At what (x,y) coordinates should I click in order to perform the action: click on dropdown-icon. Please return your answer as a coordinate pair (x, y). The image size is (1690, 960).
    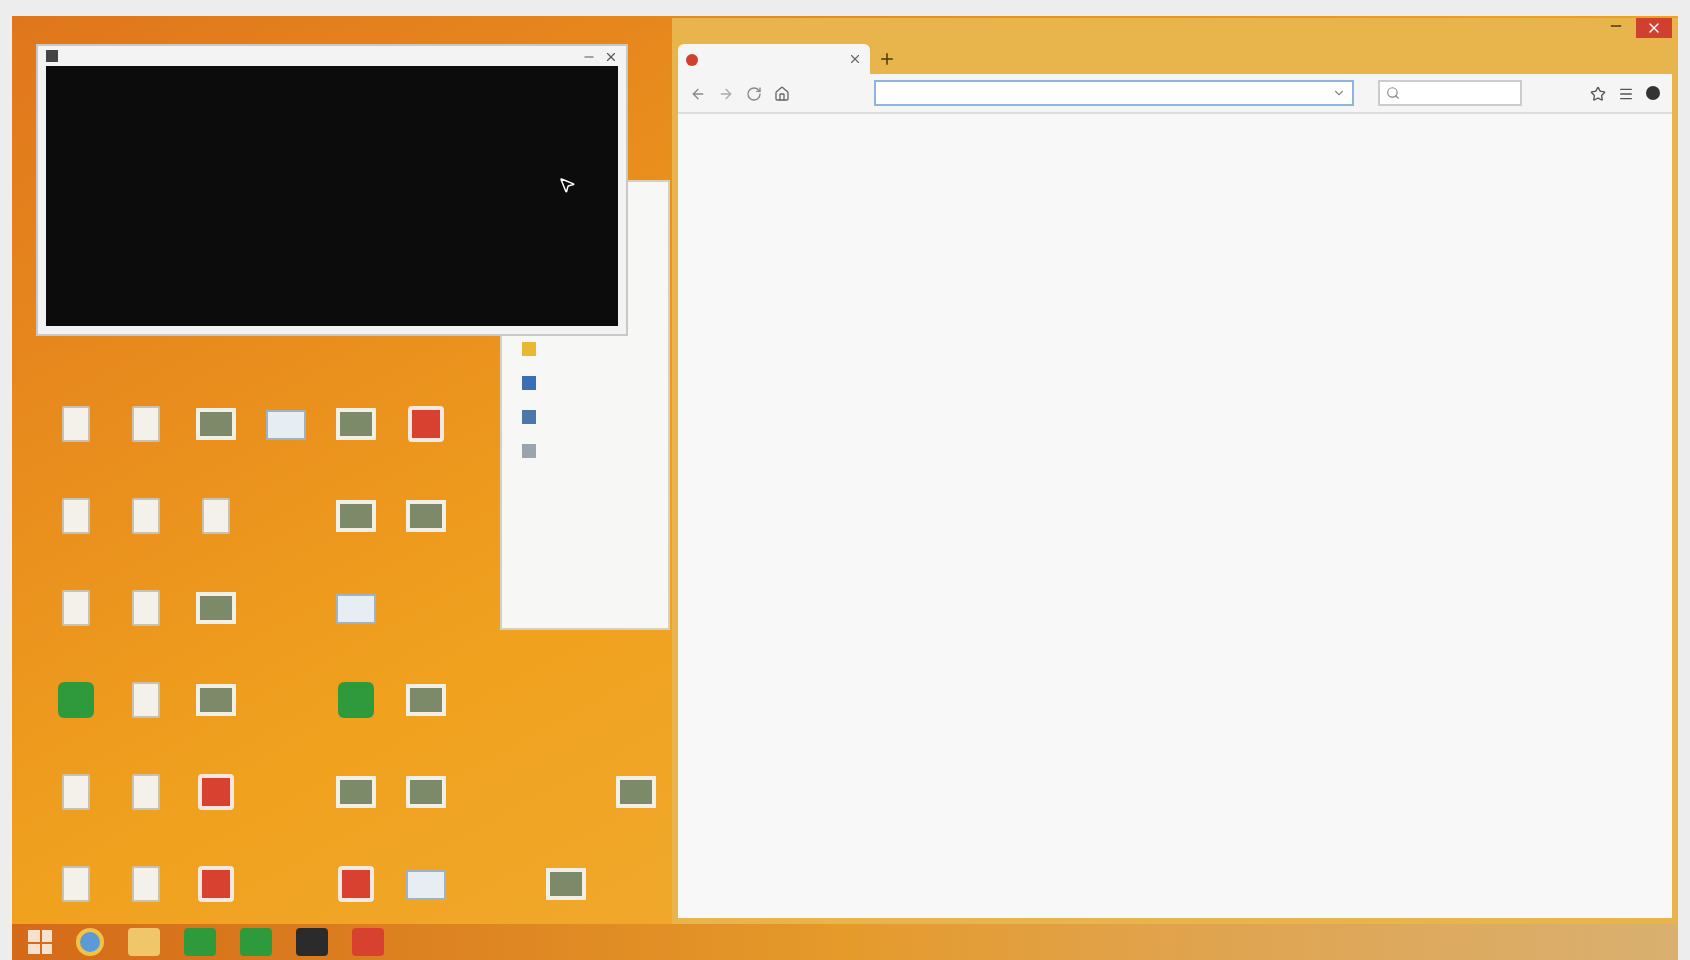
    Looking at the image, I should click on (1339, 93).